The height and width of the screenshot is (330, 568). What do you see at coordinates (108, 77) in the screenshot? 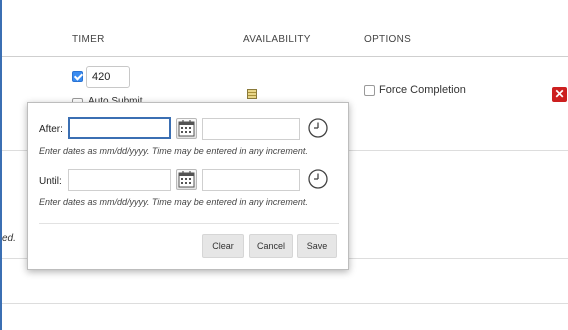
I see `timer-input` at bounding box center [108, 77].